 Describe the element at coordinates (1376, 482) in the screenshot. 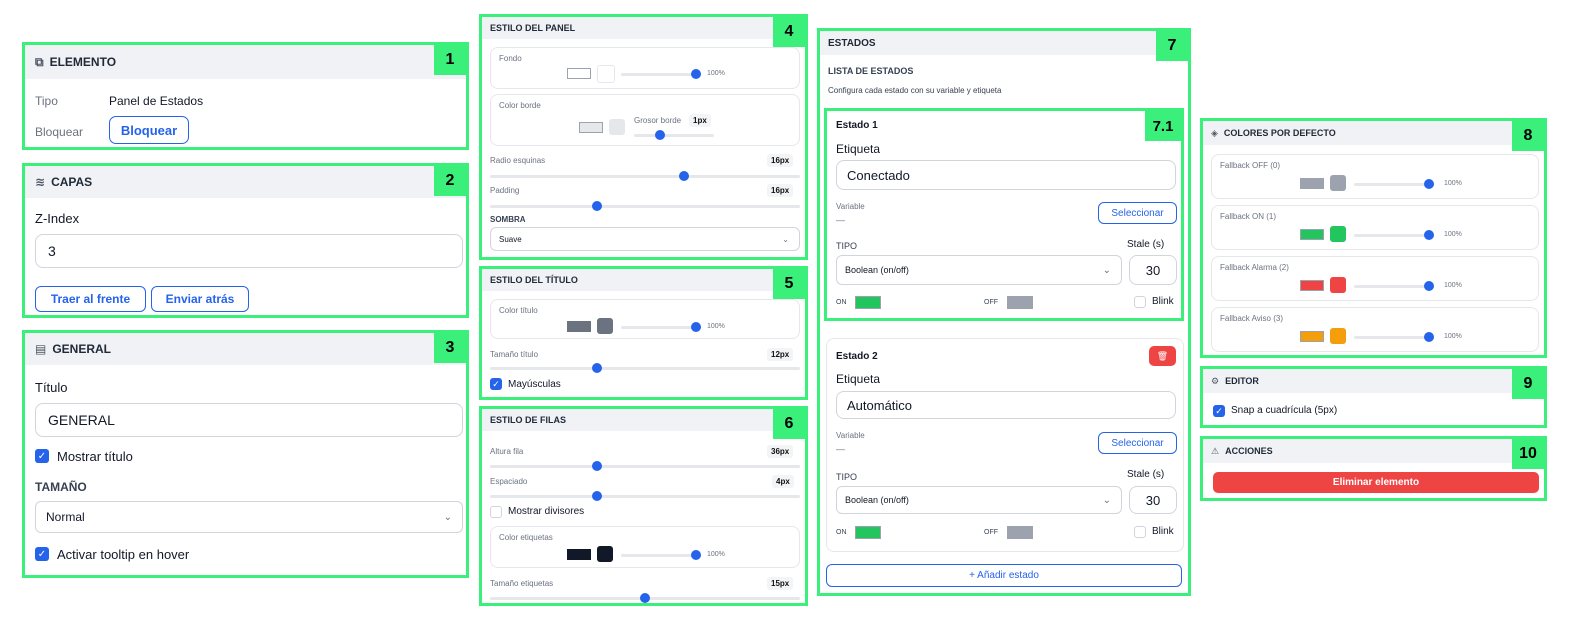

I see `delete-element-button: Eliminar elemento` at that location.